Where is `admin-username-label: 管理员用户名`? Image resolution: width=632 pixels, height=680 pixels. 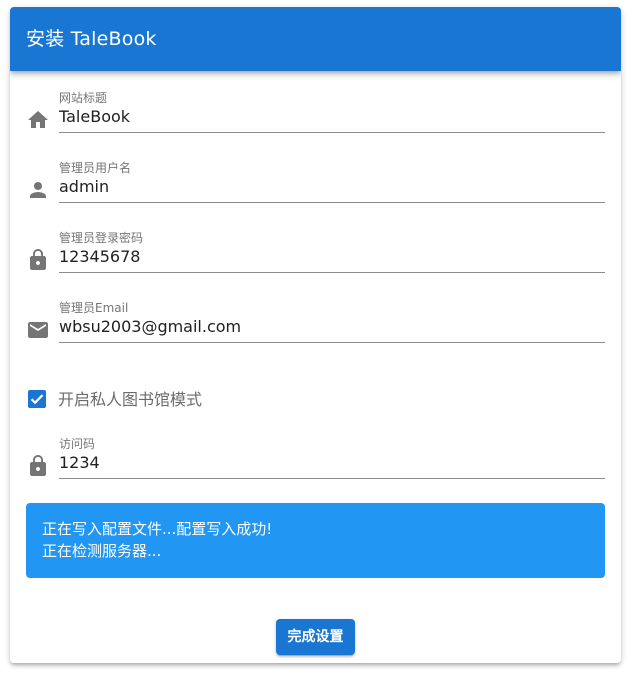 admin-username-label: 管理员用户名 is located at coordinates (95, 168).